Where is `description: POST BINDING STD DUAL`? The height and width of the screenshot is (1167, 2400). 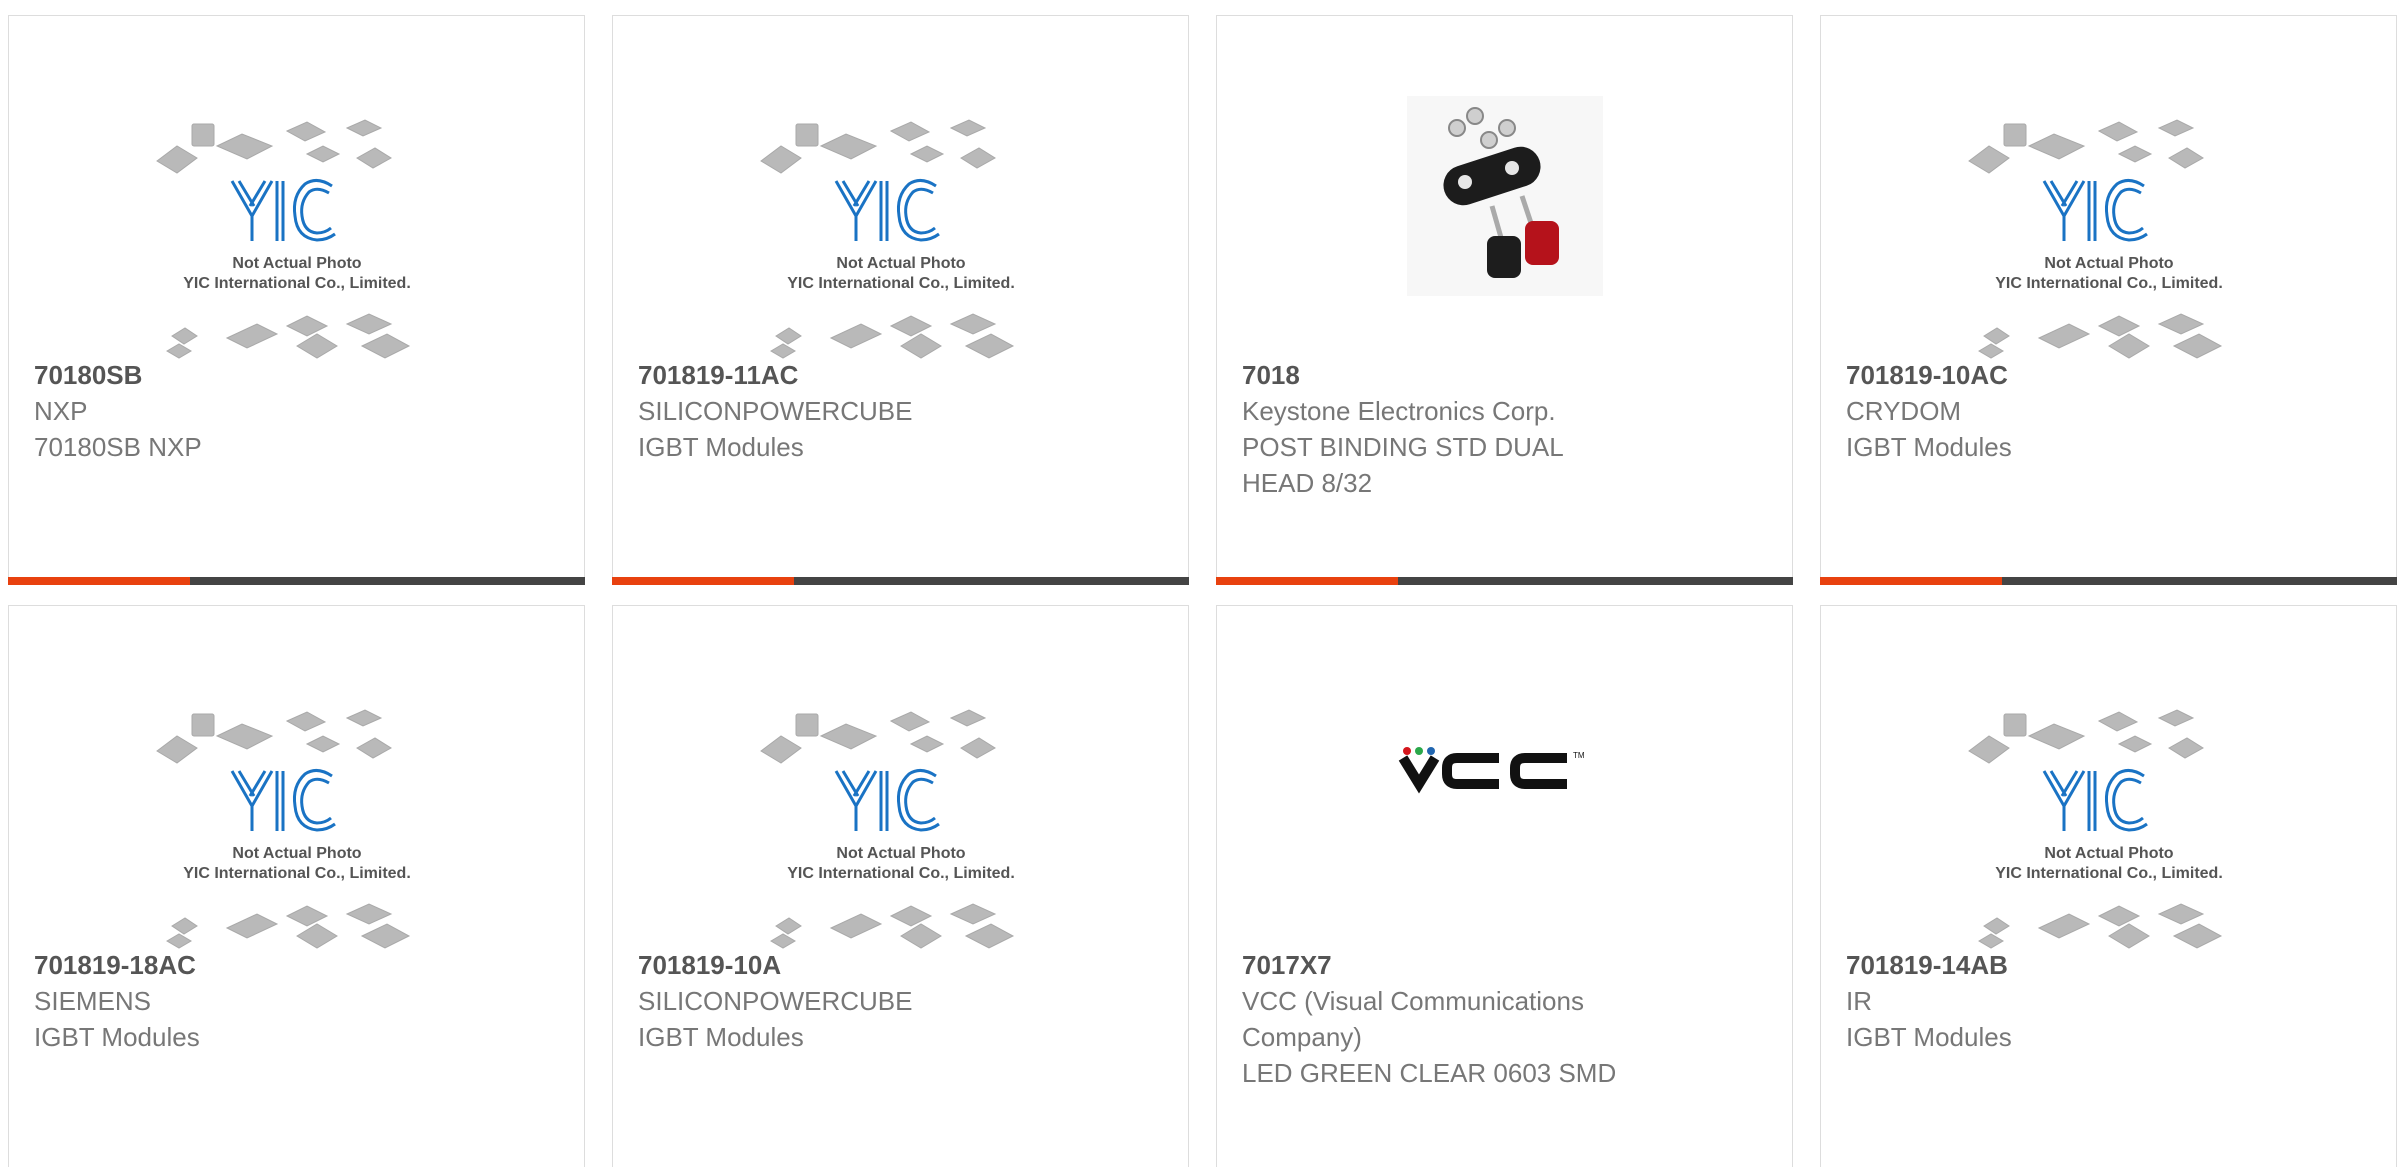 description: POST BINDING STD DUAL is located at coordinates (1403, 447).